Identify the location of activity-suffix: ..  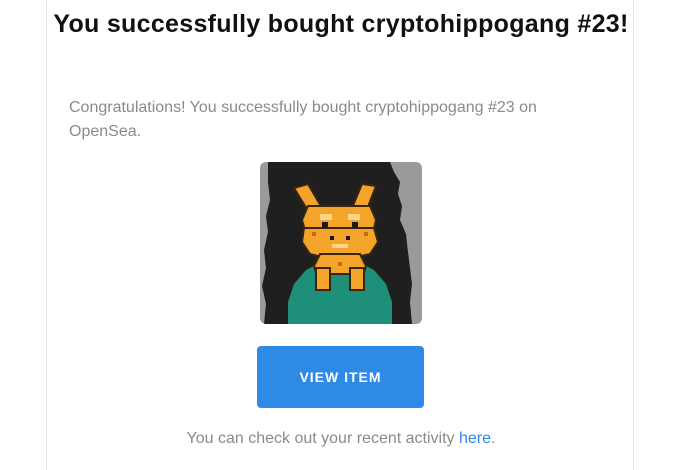
(493, 438).